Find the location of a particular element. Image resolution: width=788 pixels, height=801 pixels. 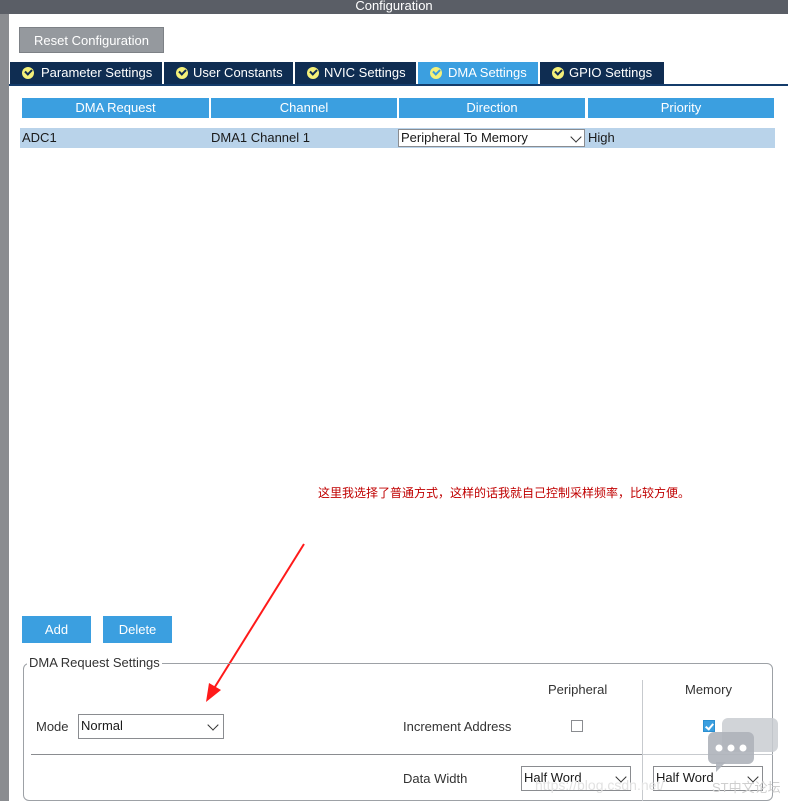

mode-label: Mode is located at coordinates (52, 726).